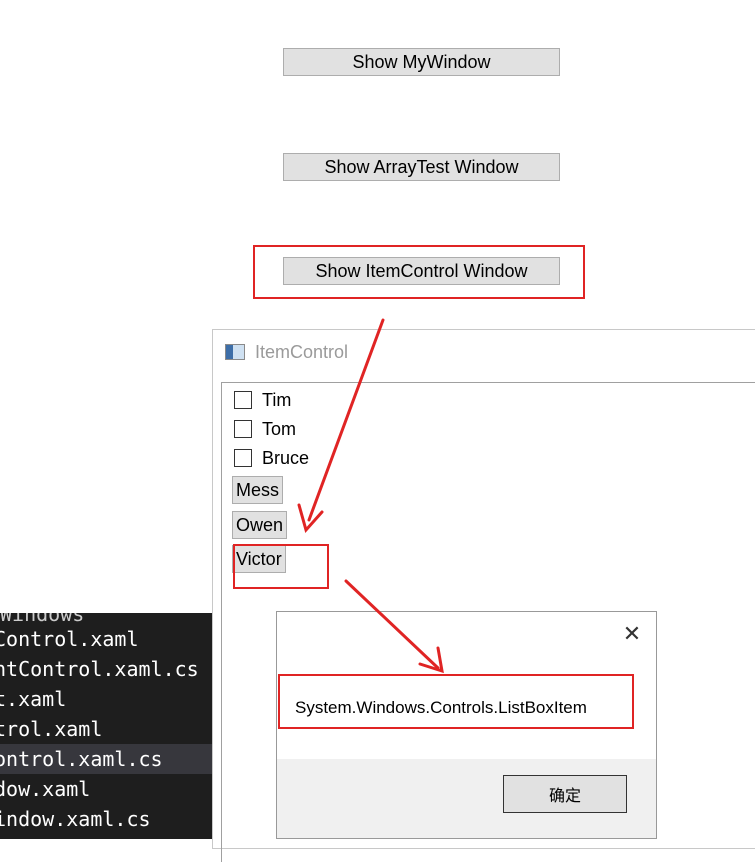  What do you see at coordinates (632, 634) in the screenshot?
I see `close-icon: ✕` at bounding box center [632, 634].